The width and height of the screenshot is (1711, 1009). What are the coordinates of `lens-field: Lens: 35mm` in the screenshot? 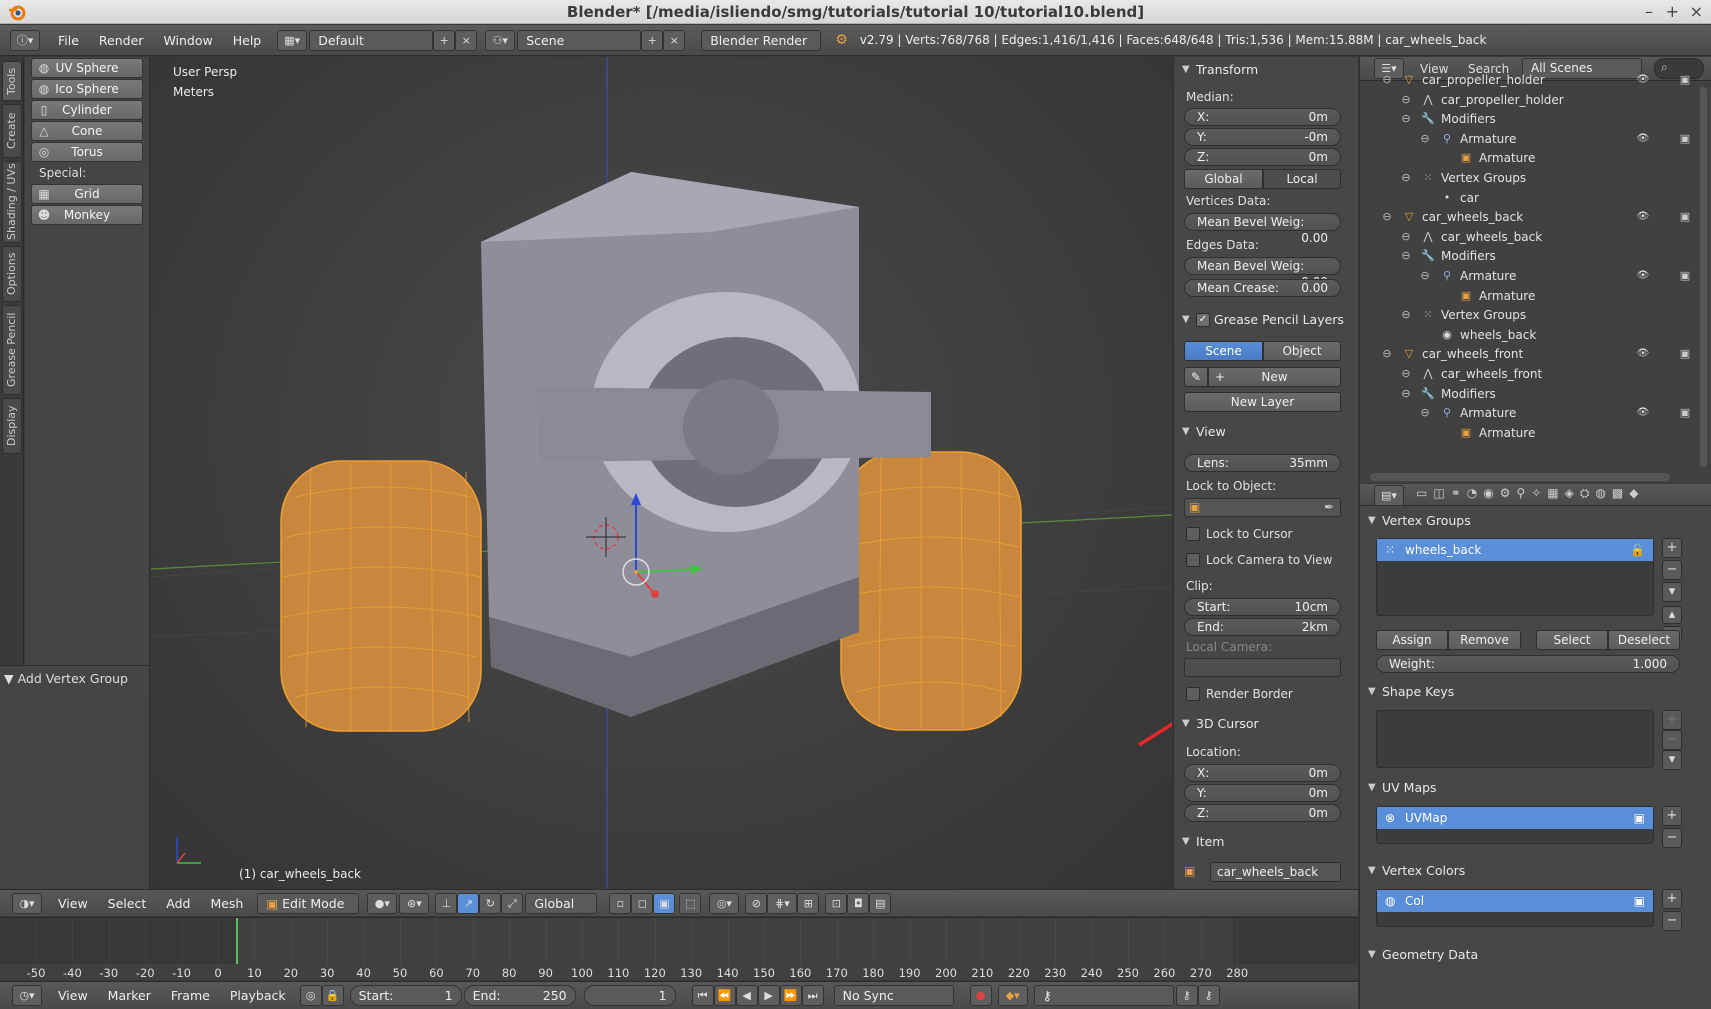 It's located at (1262, 463).